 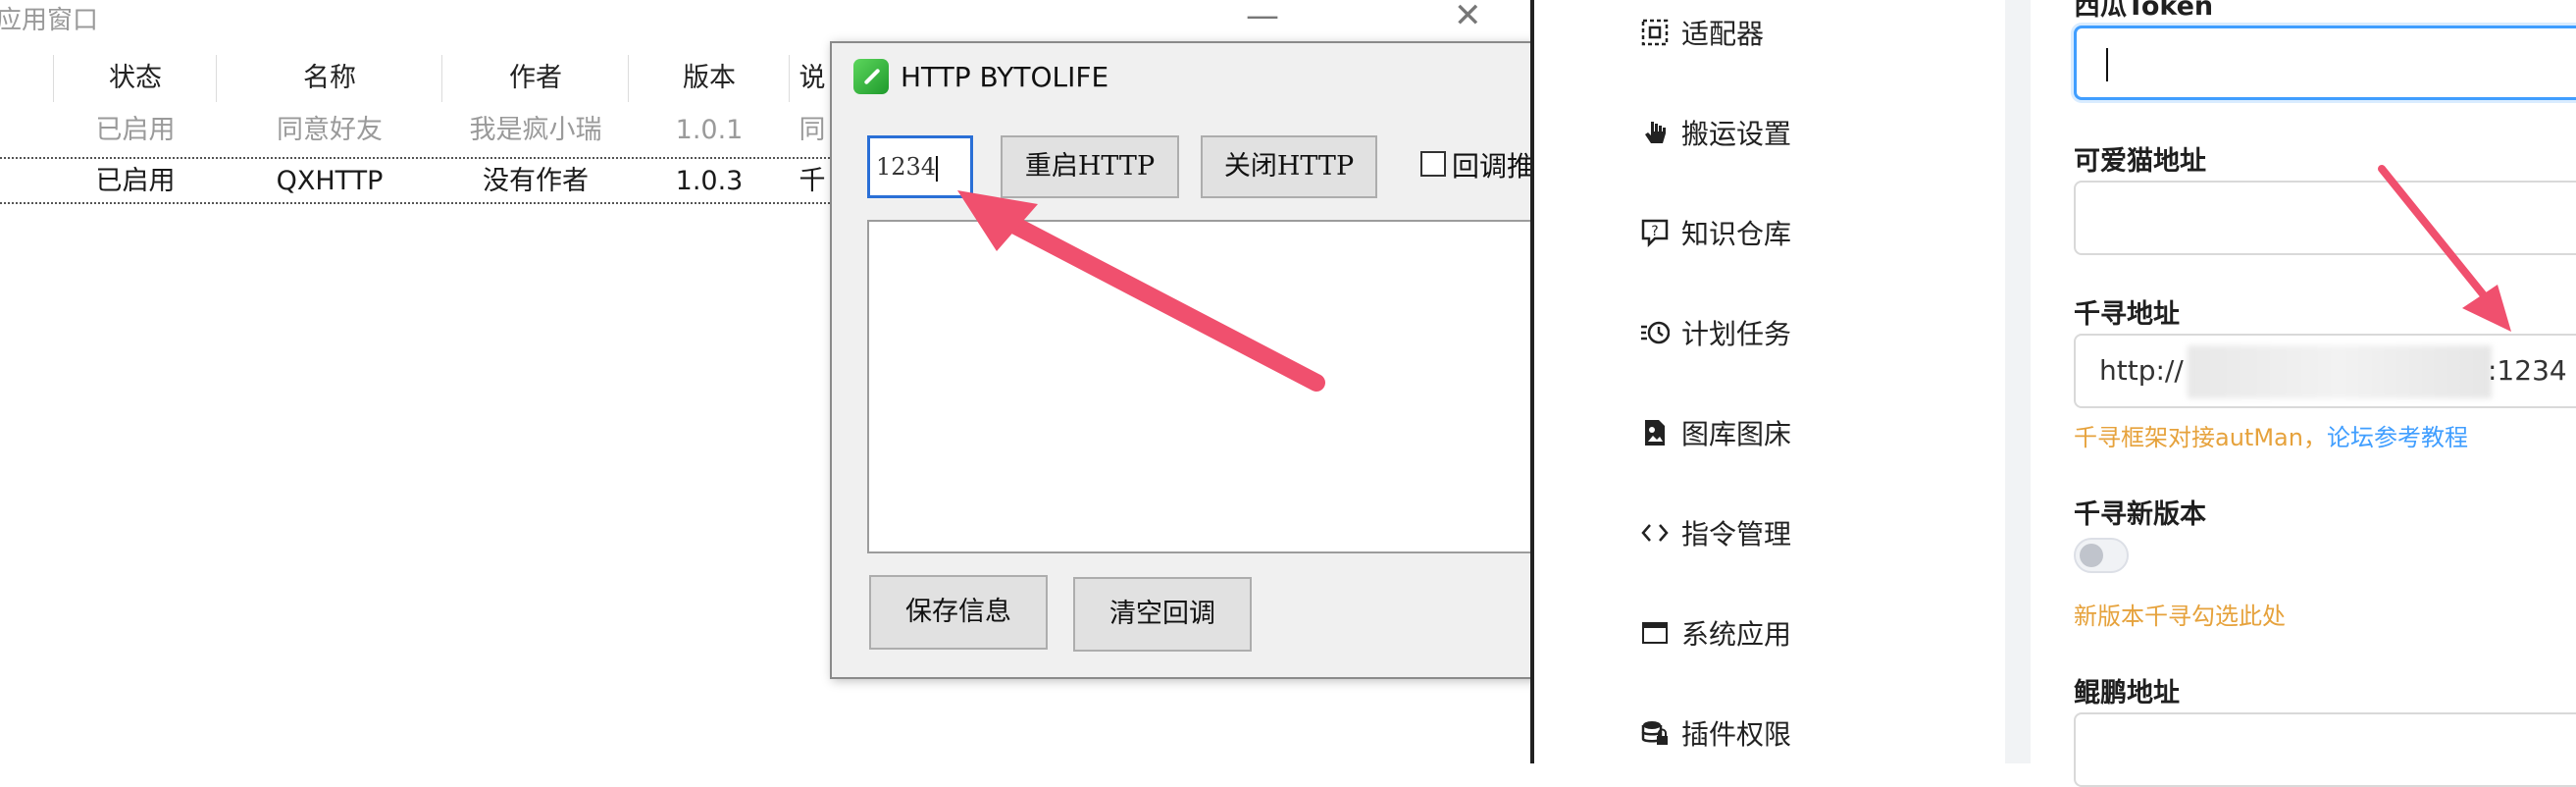 I want to click on port-input: 1234, so click(x=920, y=166).